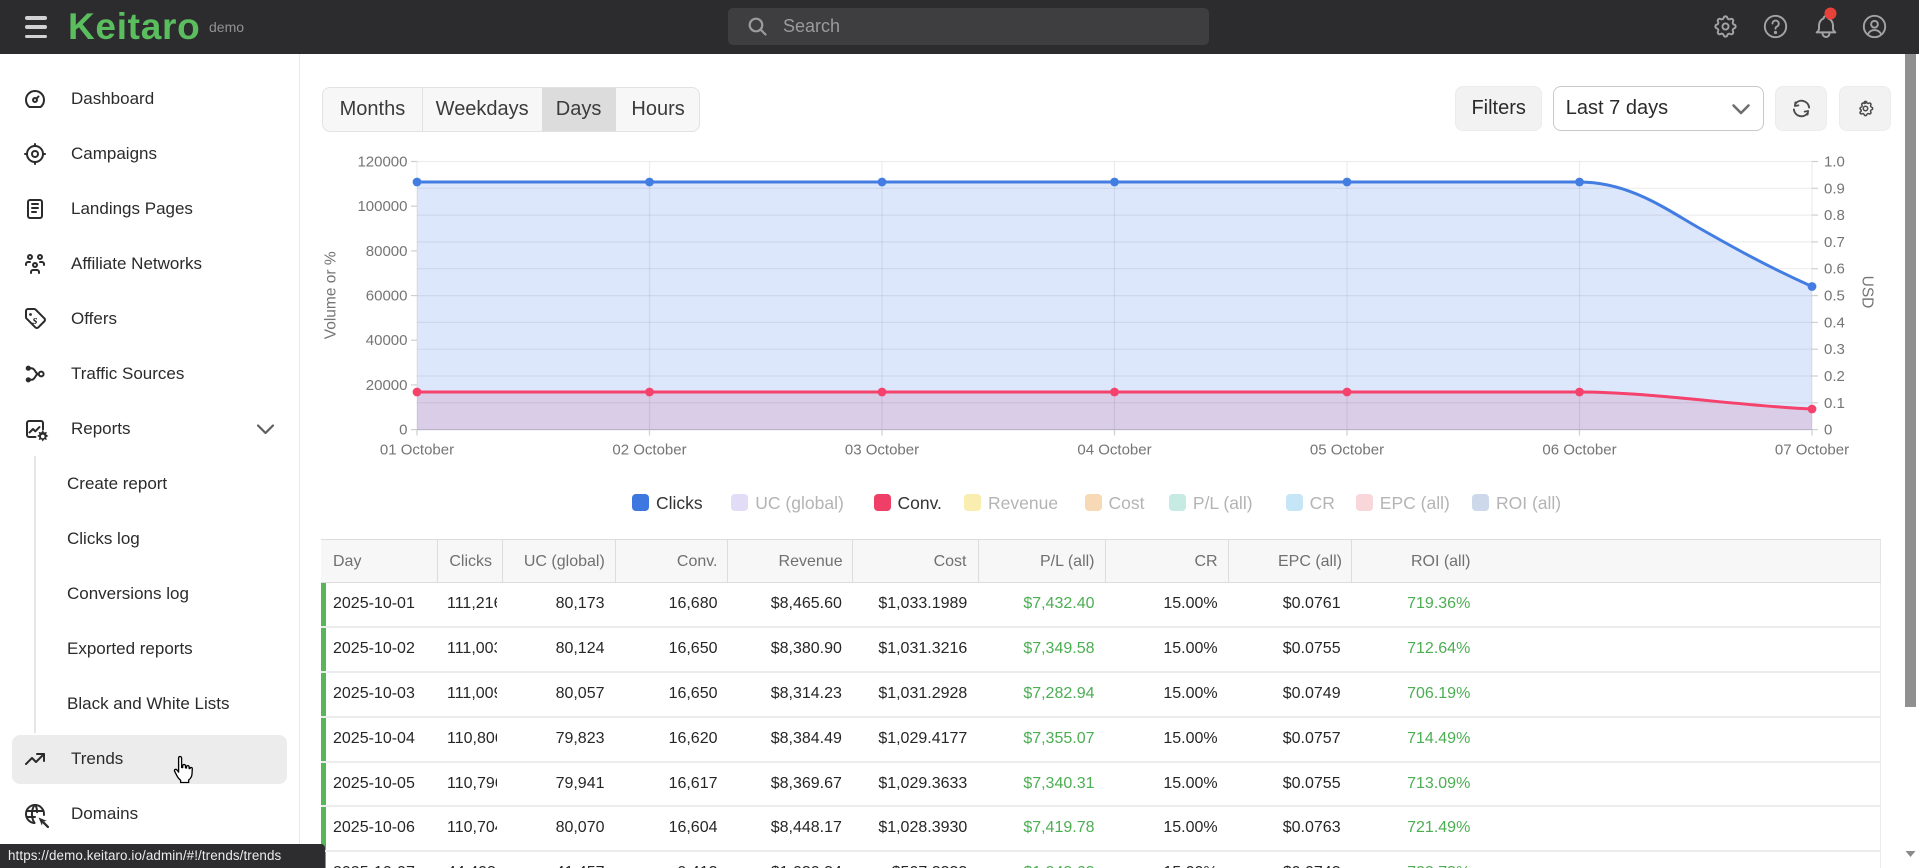 This screenshot has height=868, width=1919. Describe the element at coordinates (1834, 322) in the screenshot. I see `svg-text: 0.4` at that location.